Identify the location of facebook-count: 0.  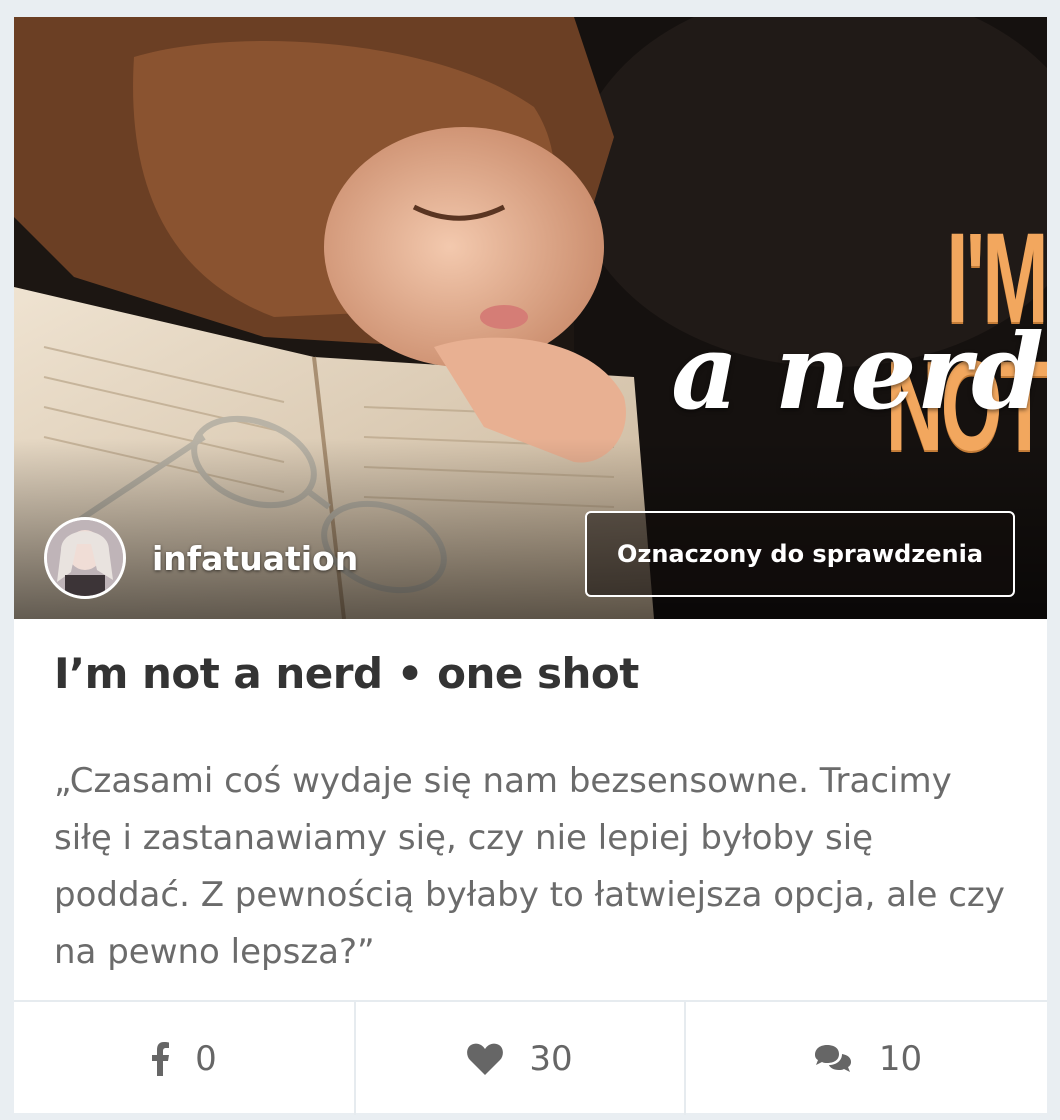
(206, 1058).